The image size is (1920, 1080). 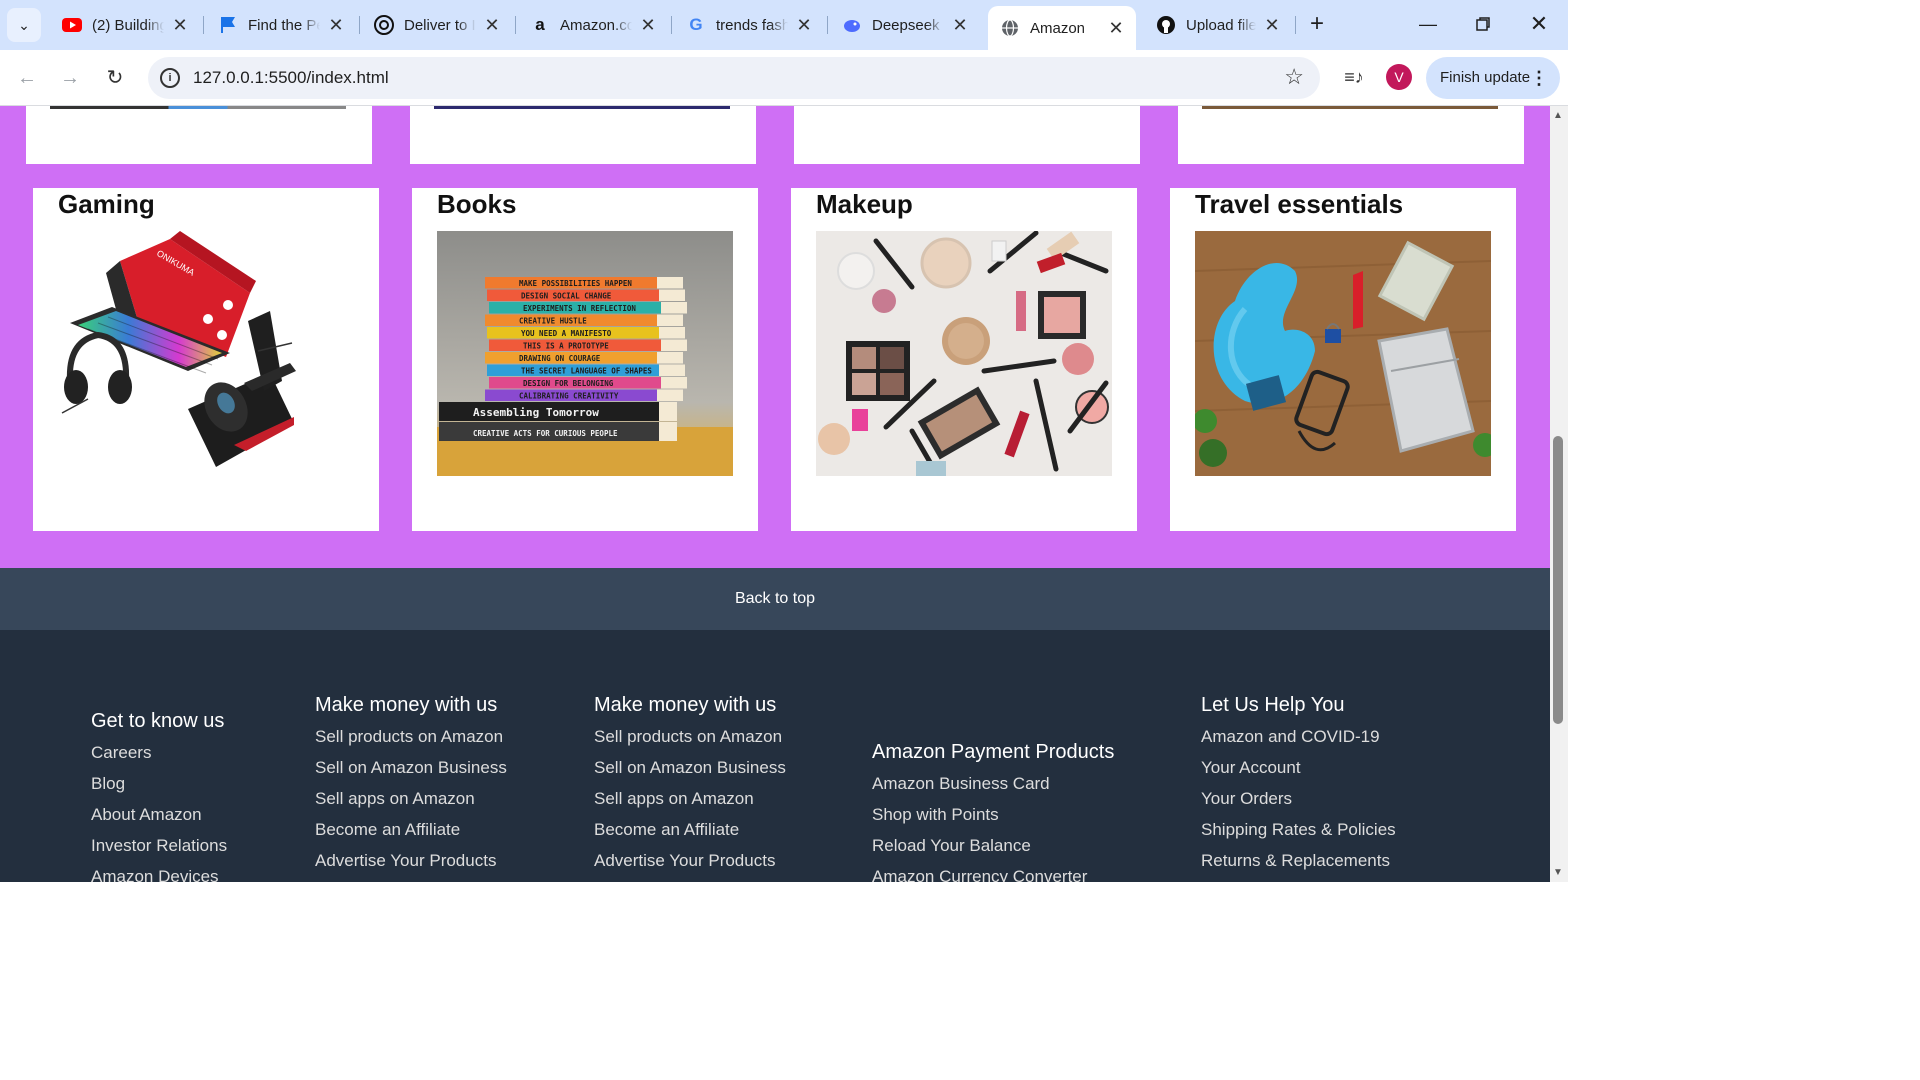 I want to click on card-image-edge, so click(x=198, y=107).